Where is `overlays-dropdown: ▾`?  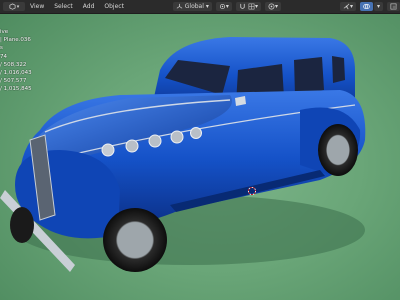 overlays-dropdown: ▾ is located at coordinates (378, 6).